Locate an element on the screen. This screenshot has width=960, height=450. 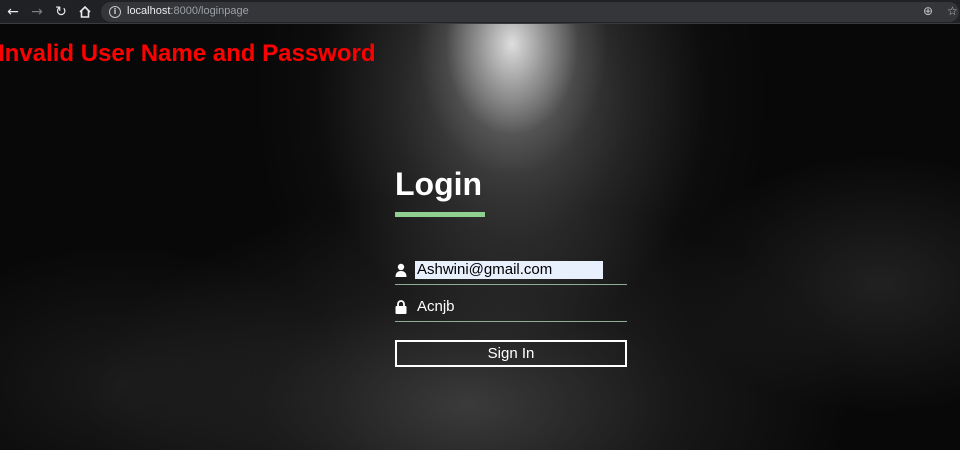
browser-toolbar: ← → ↻ i localhost:8000/loginpage ⊕ ☆ is located at coordinates (480, 12).